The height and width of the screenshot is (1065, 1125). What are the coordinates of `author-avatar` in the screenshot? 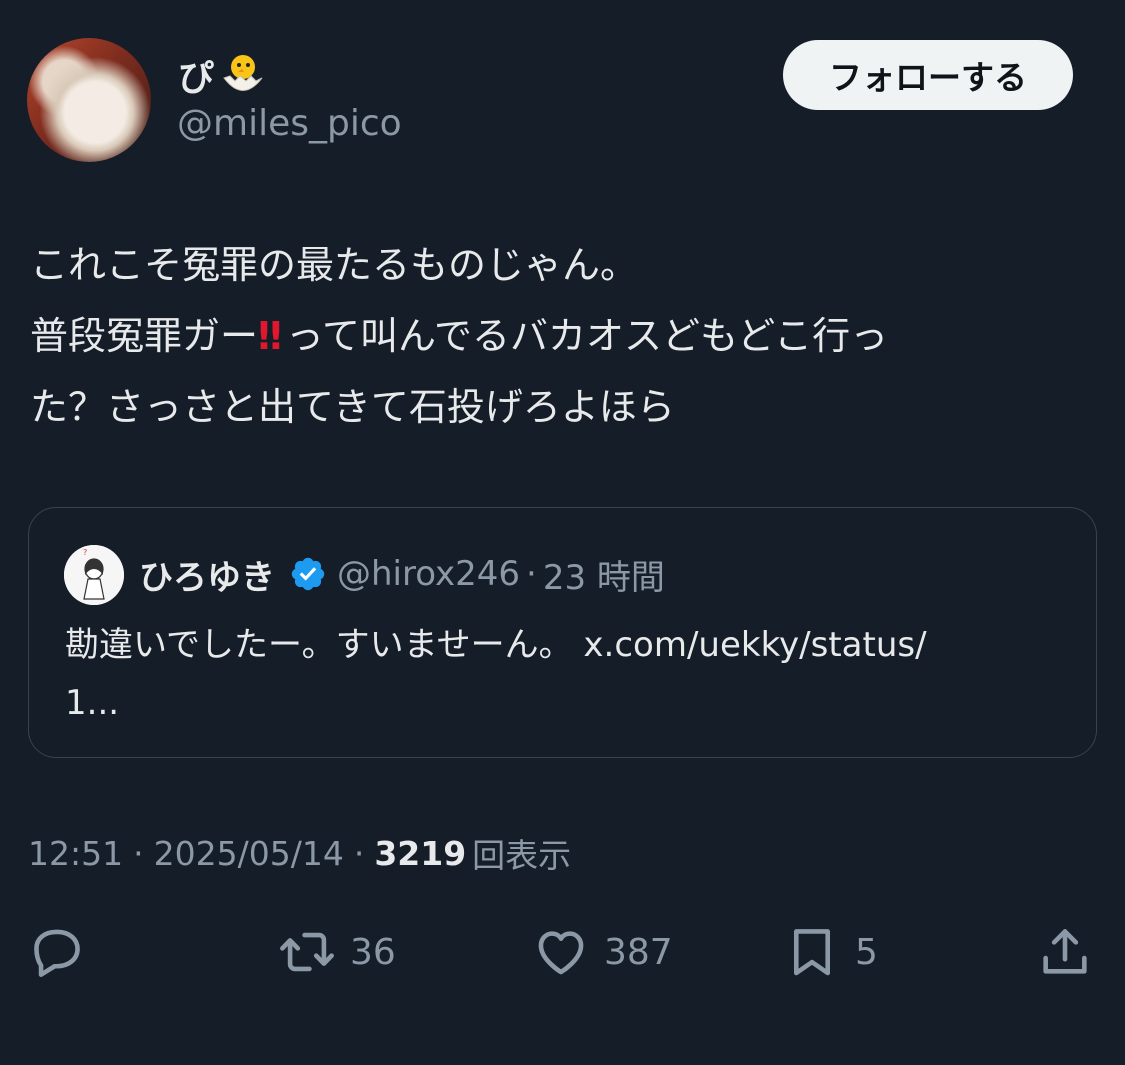 It's located at (89, 100).